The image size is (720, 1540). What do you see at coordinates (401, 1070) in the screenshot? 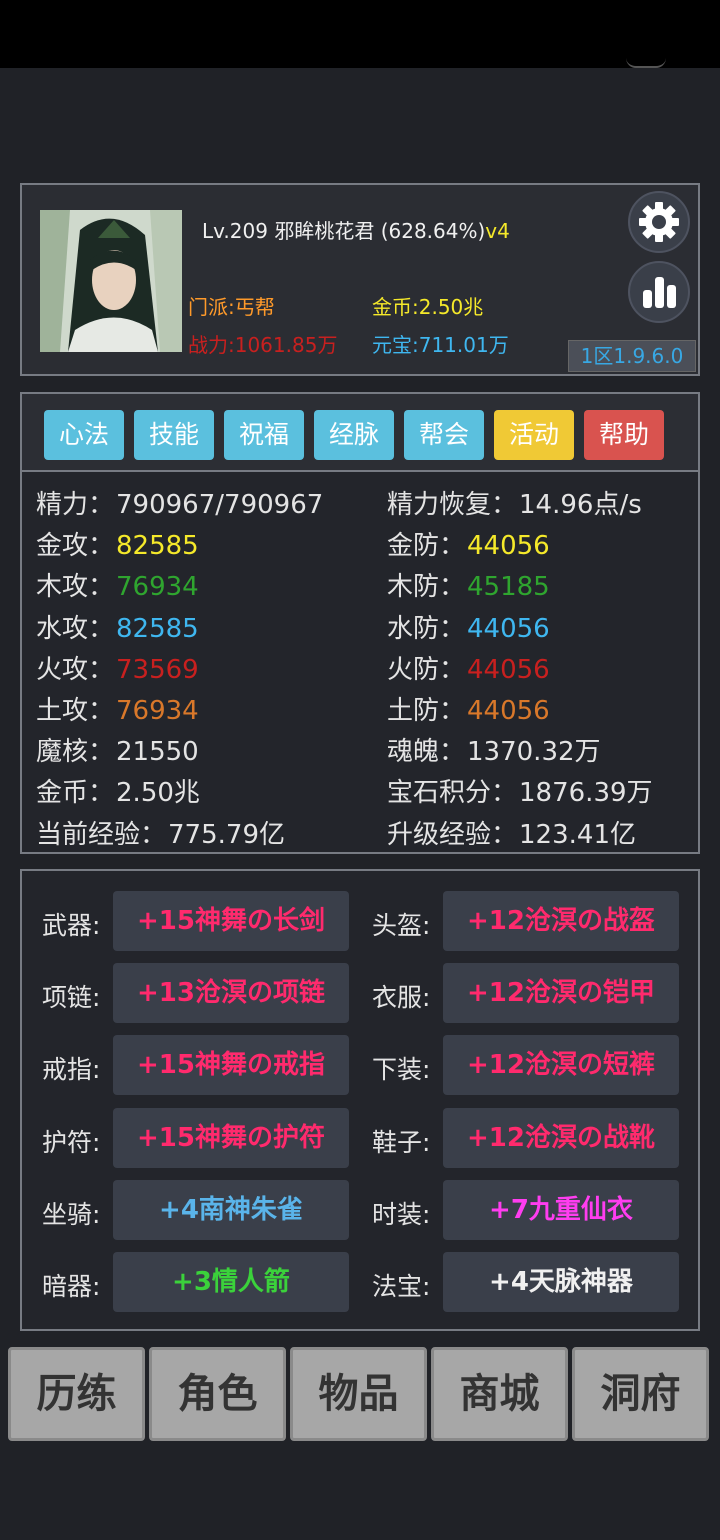
I see `equipment-slot-label: 下装:` at bounding box center [401, 1070].